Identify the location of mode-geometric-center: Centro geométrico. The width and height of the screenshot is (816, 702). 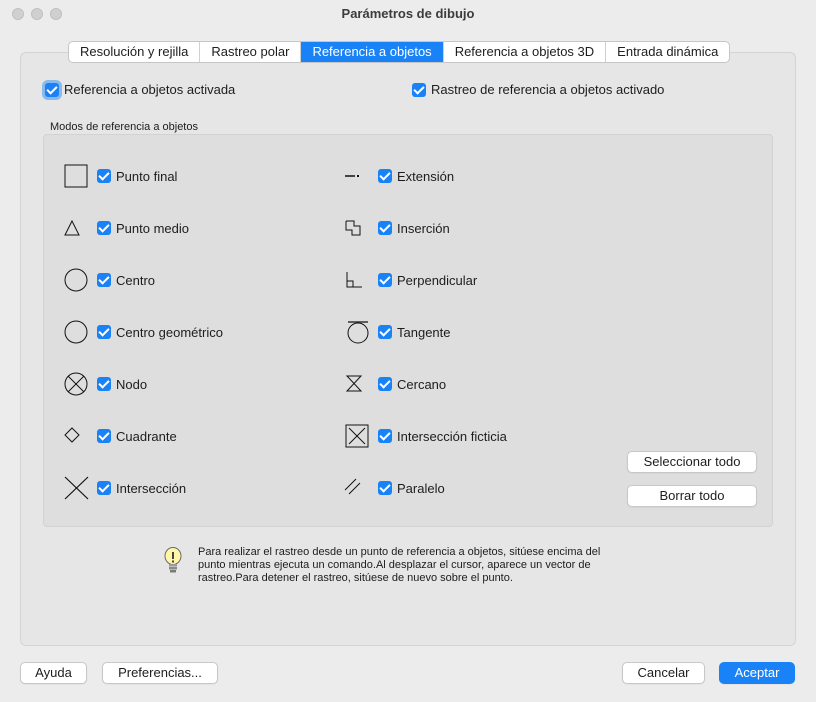
(143, 332).